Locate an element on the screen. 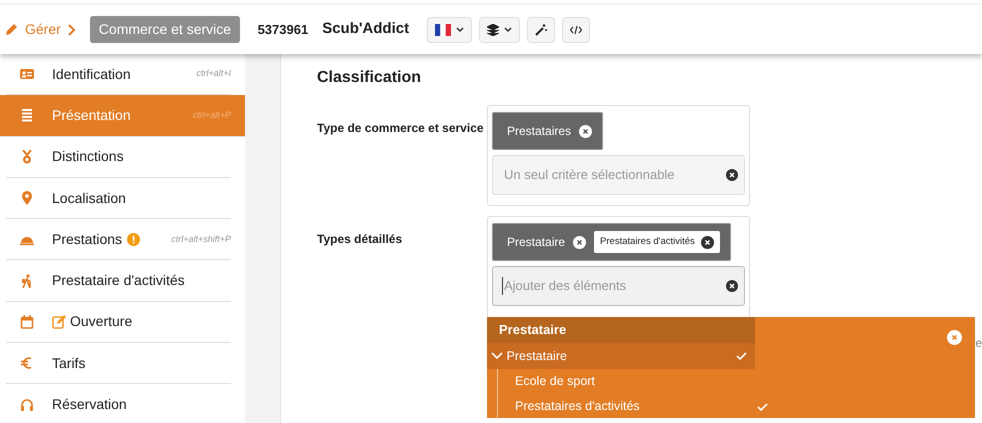  chevron-right-icon is located at coordinates (72, 30).